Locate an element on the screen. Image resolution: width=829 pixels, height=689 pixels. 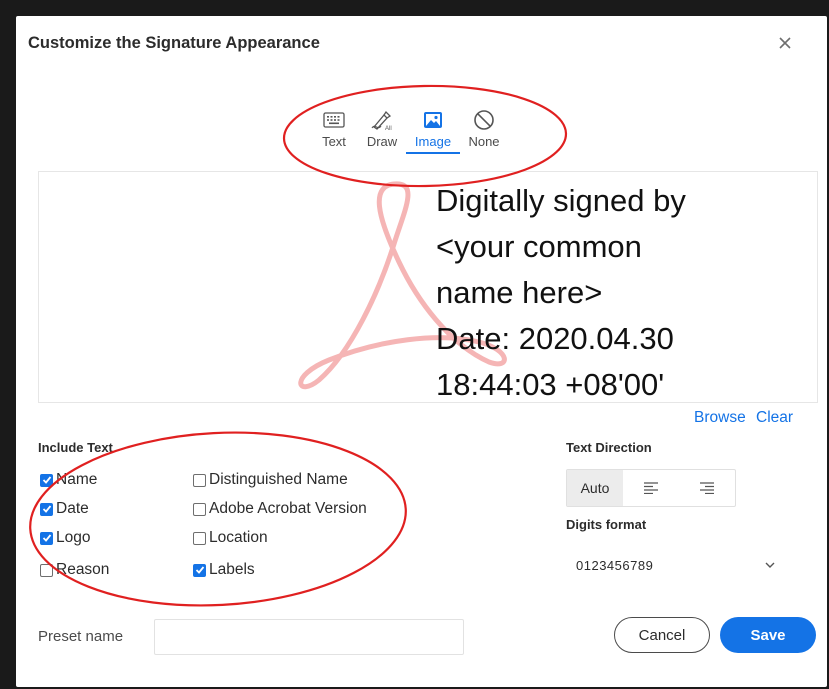
direction-auto-button: Auto is located at coordinates (595, 488).